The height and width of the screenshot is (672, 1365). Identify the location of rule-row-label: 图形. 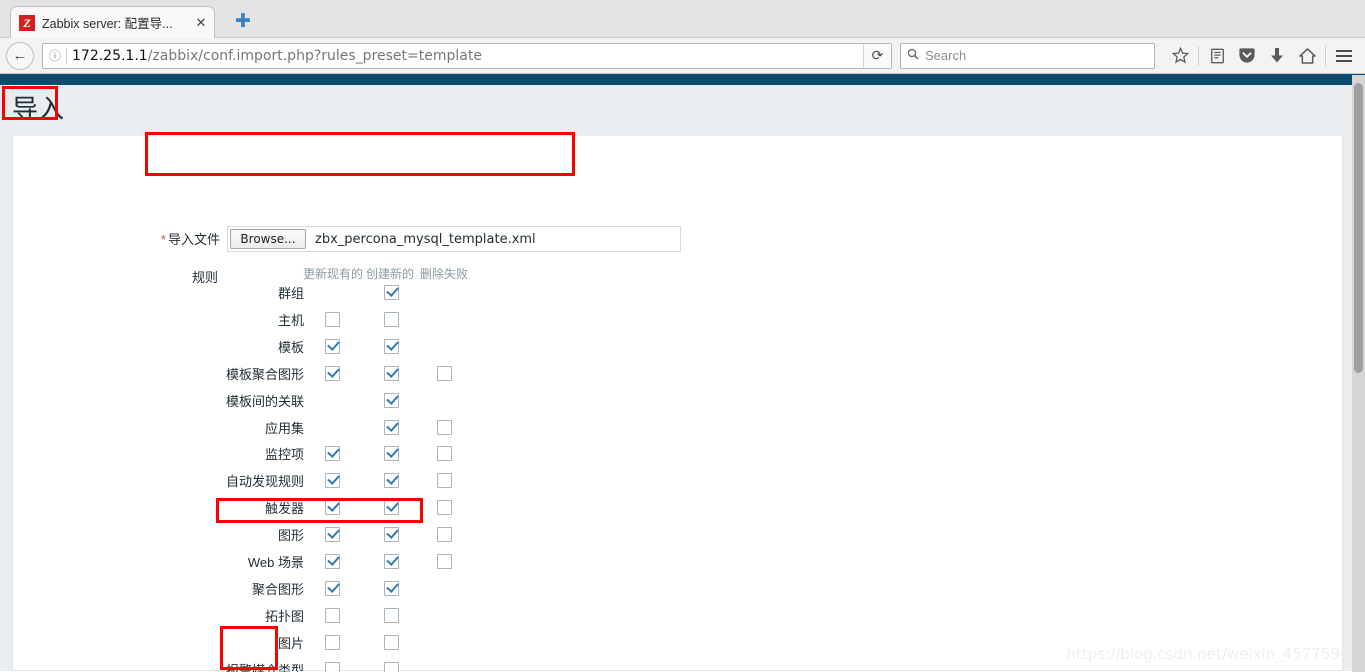
(290, 536).